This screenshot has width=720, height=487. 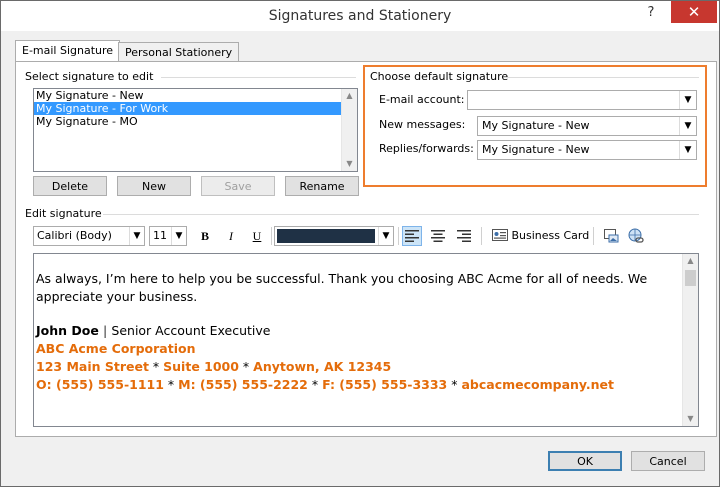 I want to click on website-link: abcacmecompany.net, so click(x=537, y=384).